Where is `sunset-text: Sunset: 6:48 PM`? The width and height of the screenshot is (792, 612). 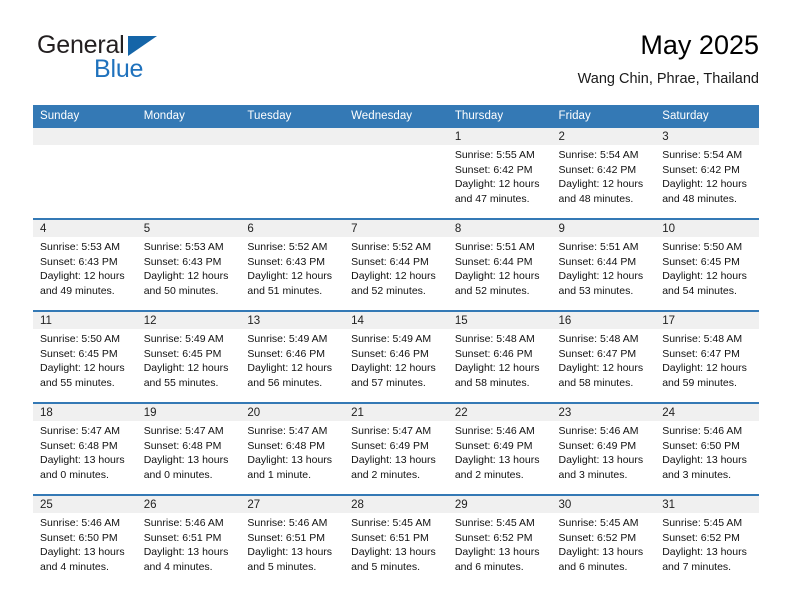 sunset-text: Sunset: 6:48 PM is located at coordinates (182, 445).